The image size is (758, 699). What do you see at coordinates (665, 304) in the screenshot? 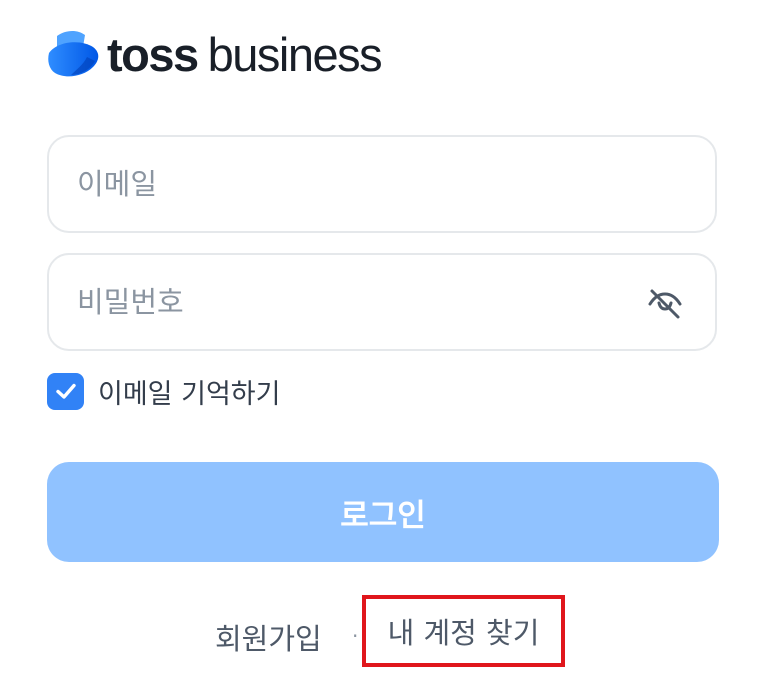
I see `eye-off-icon` at bounding box center [665, 304].